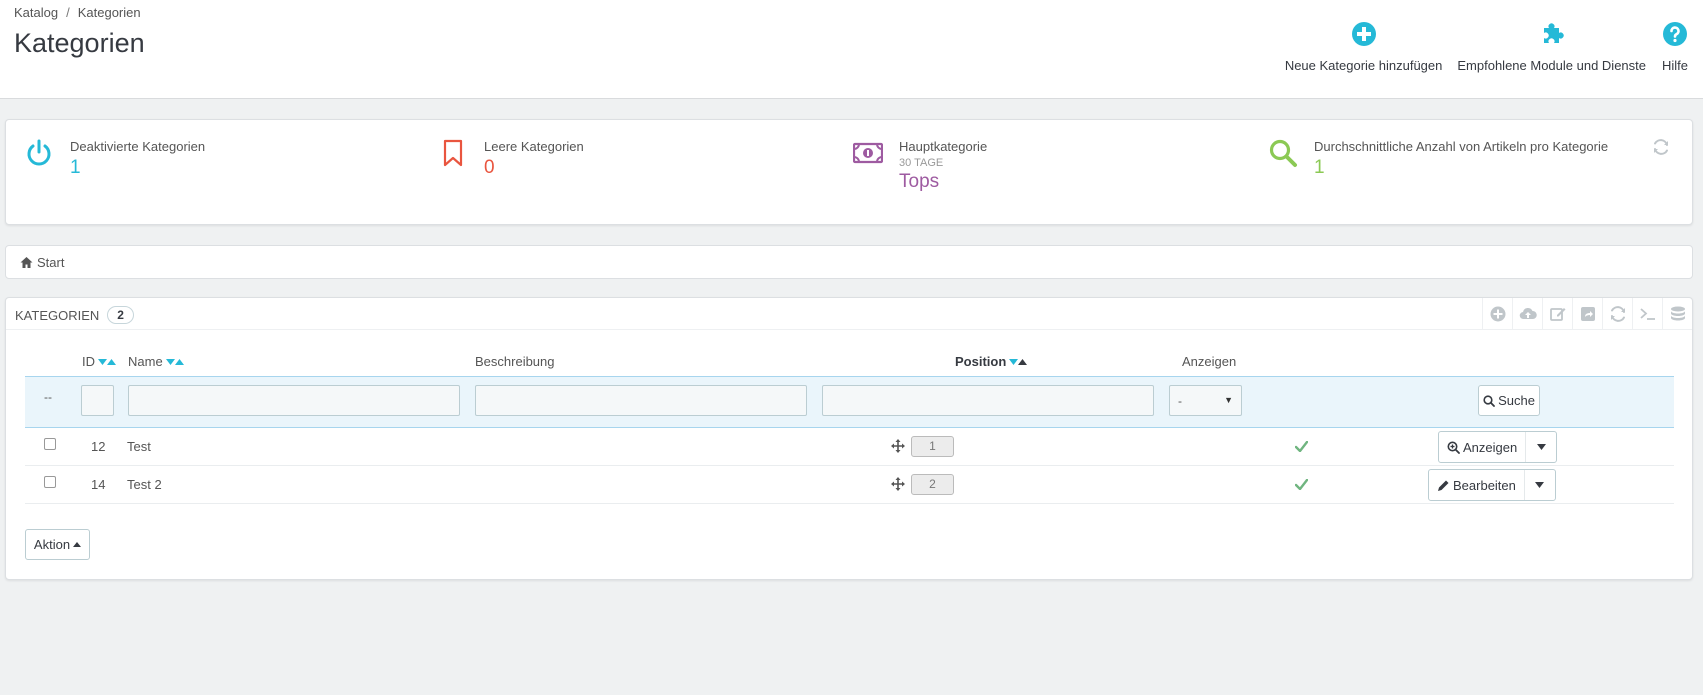 This screenshot has height=695, width=1703. I want to click on kpi-empty-categories: Leere Kategorien 0, so click(511, 159).